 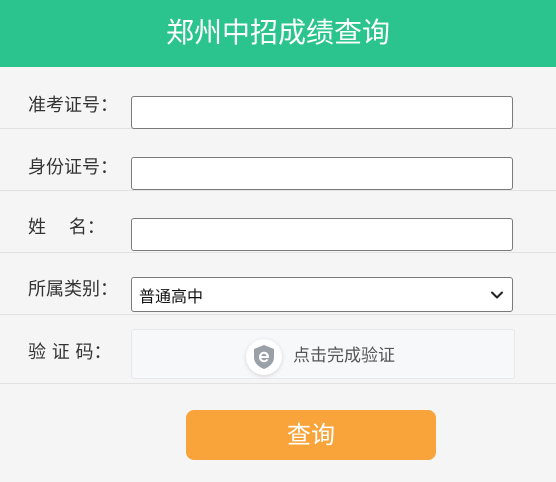 I want to click on form-row-exam-id: 准考证号：, so click(x=278, y=98).